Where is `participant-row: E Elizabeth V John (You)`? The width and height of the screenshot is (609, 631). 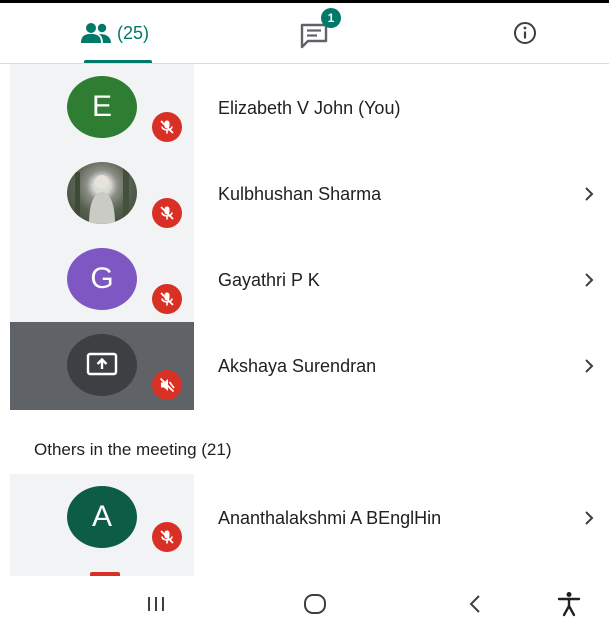
participant-row: E Elizabeth V John (You) is located at coordinates (309, 108).